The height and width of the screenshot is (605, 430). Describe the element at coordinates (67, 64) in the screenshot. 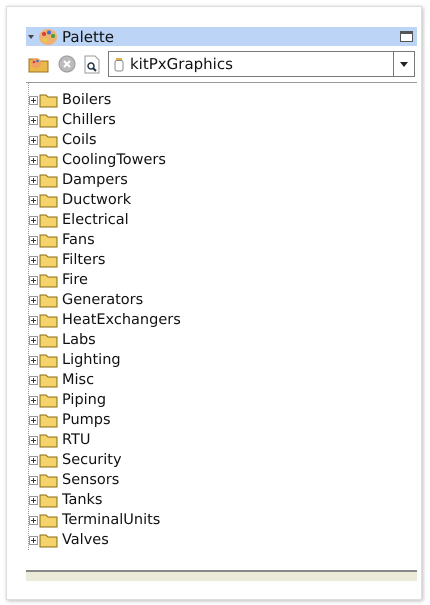

I see `close-icon` at that location.